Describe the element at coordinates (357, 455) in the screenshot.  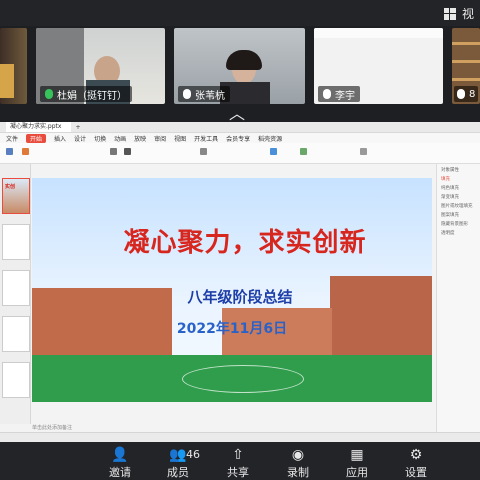
I see `apps-grid-icon: ▦` at that location.